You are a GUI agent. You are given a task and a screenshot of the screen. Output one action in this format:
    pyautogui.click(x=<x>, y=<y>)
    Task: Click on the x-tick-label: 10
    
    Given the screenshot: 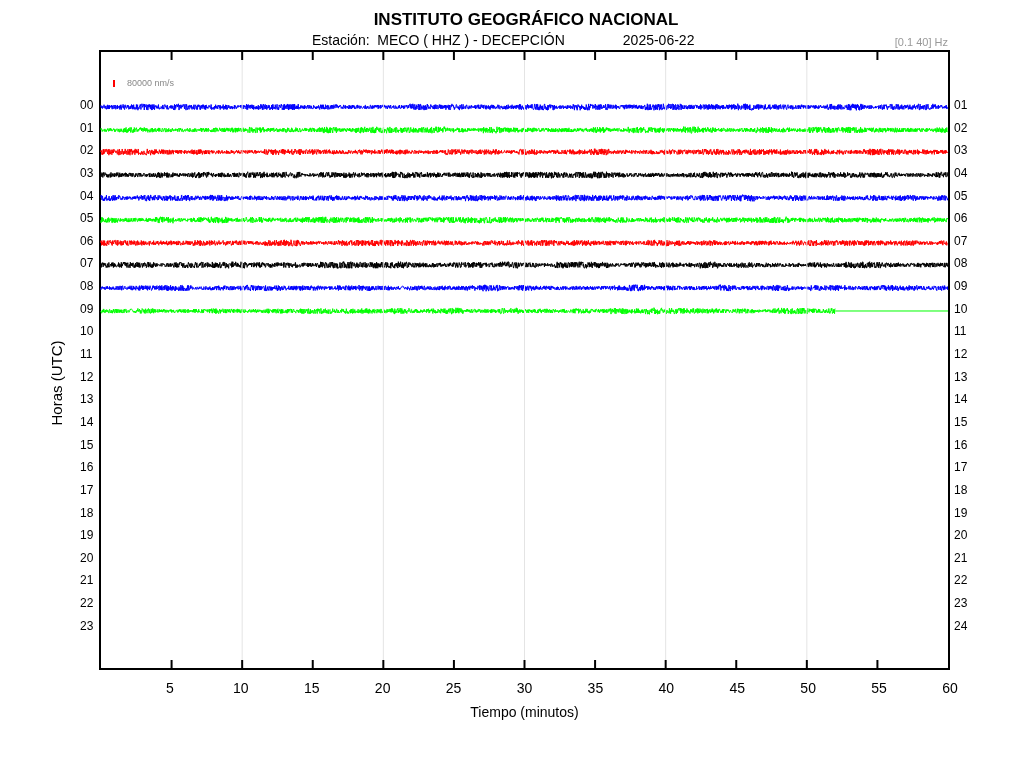 What is the action you would take?
    pyautogui.click(x=241, y=688)
    